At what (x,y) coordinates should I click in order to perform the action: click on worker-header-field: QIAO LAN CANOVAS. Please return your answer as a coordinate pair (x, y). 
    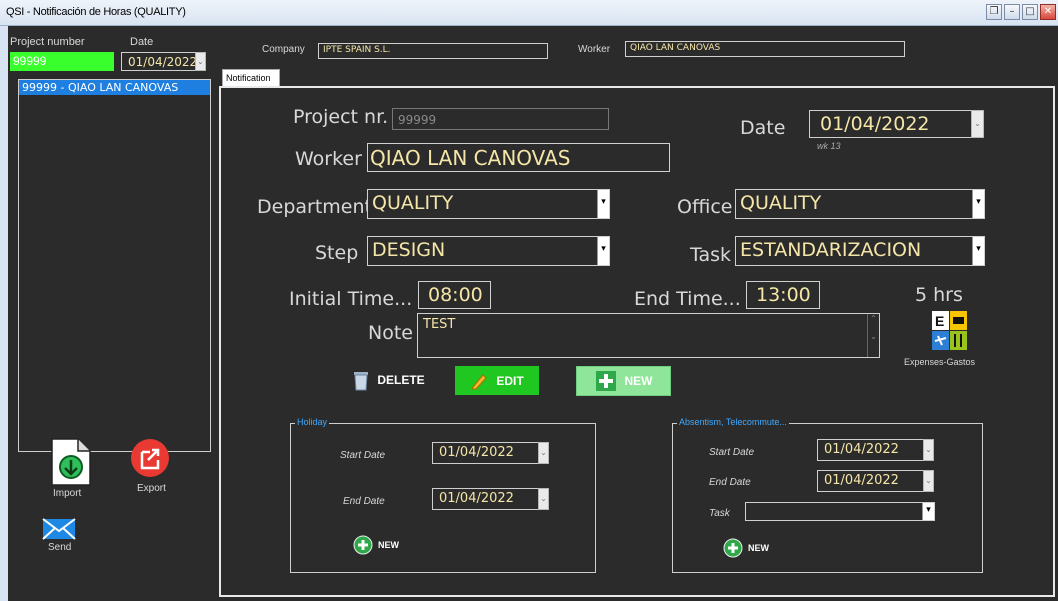
    Looking at the image, I should click on (765, 49).